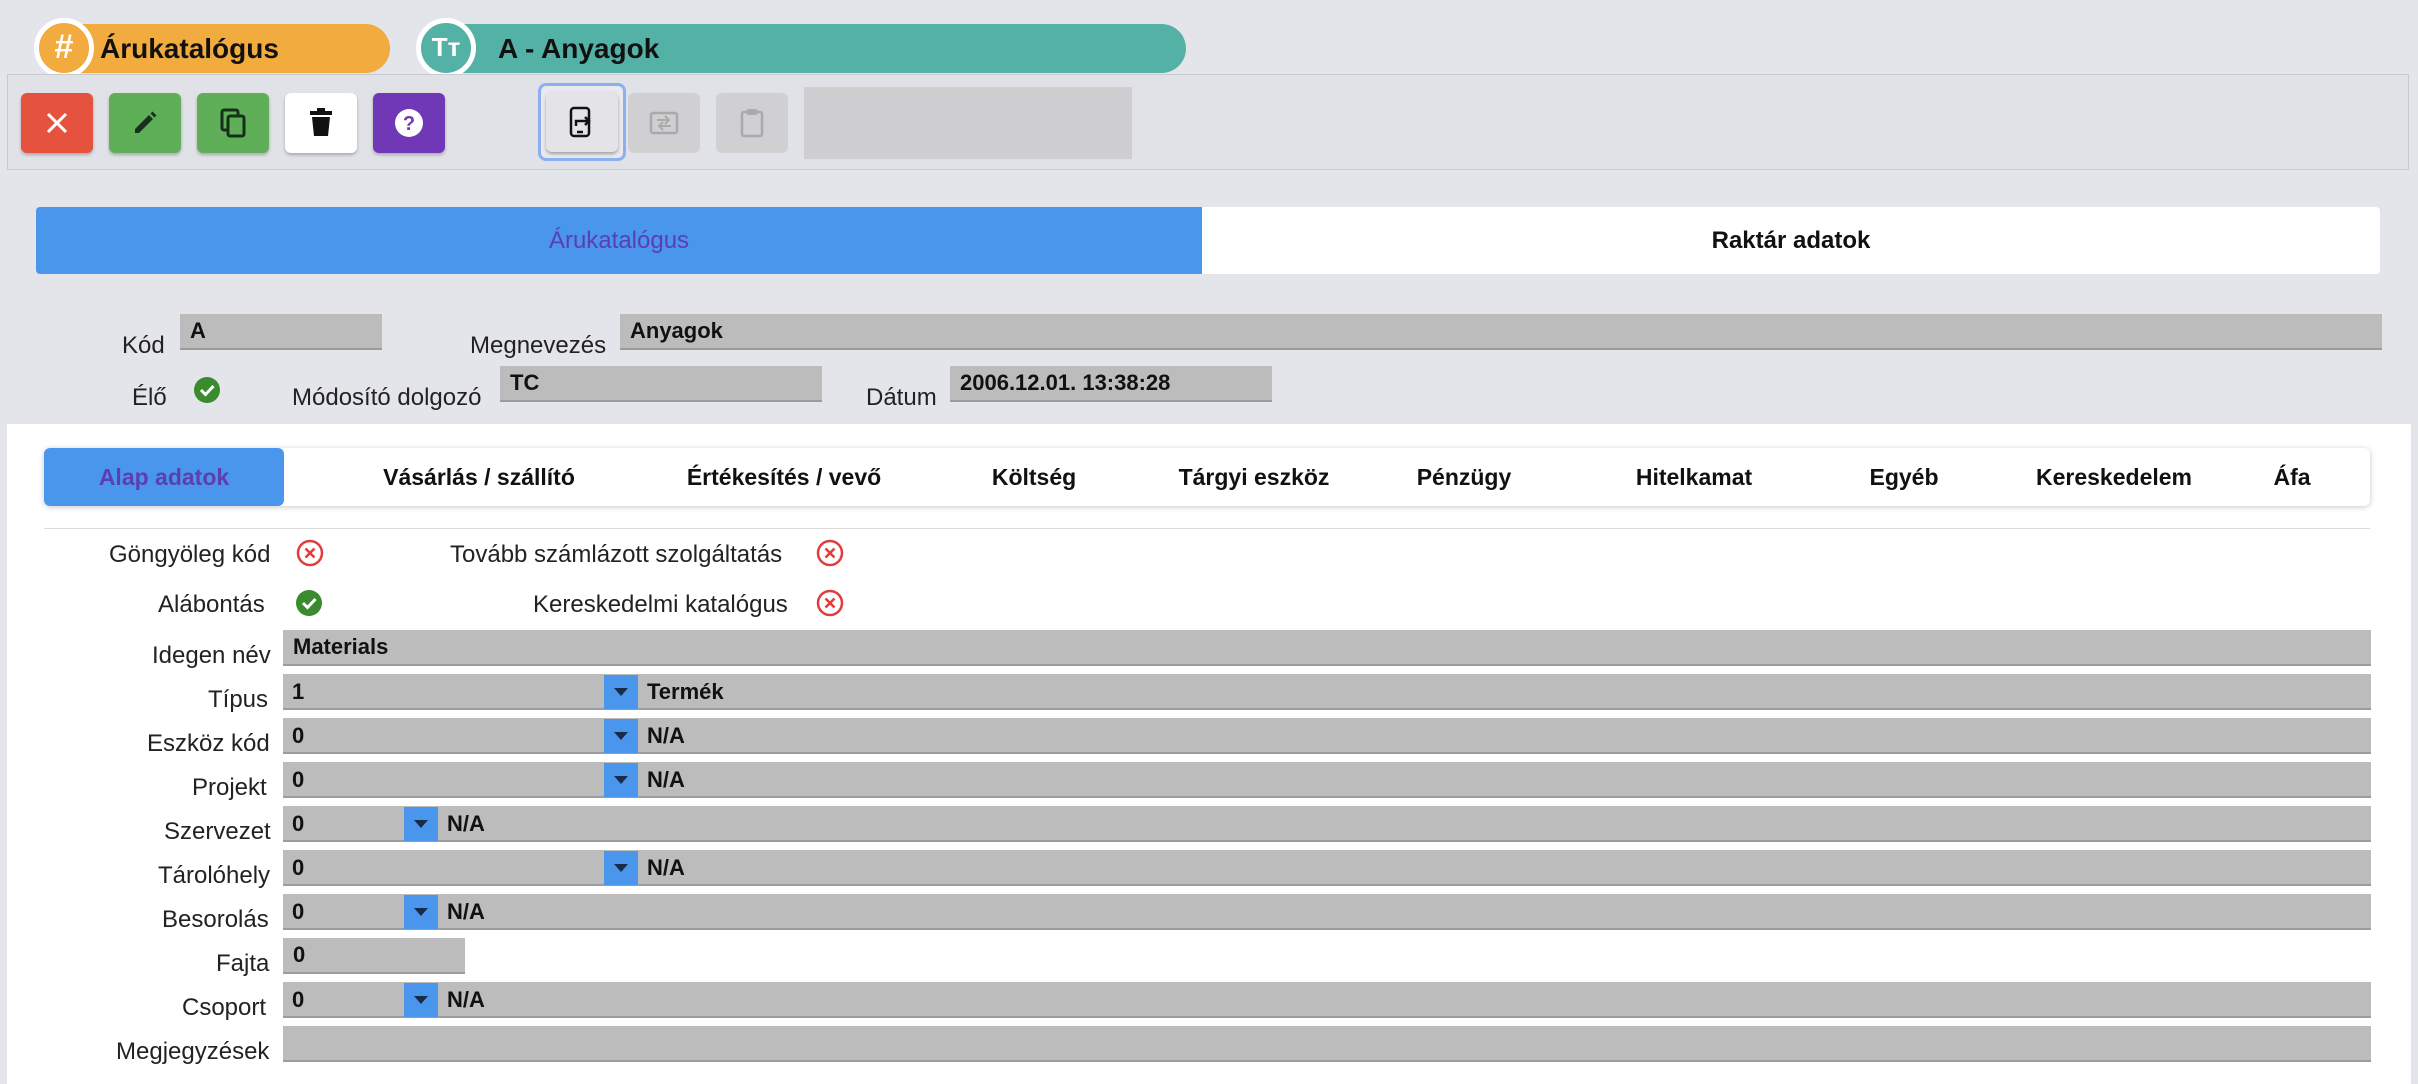 Image resolution: width=2418 pixels, height=1084 pixels. I want to click on subtab-targyi-eszkoz: Tárgyi eszköz, so click(1254, 477).